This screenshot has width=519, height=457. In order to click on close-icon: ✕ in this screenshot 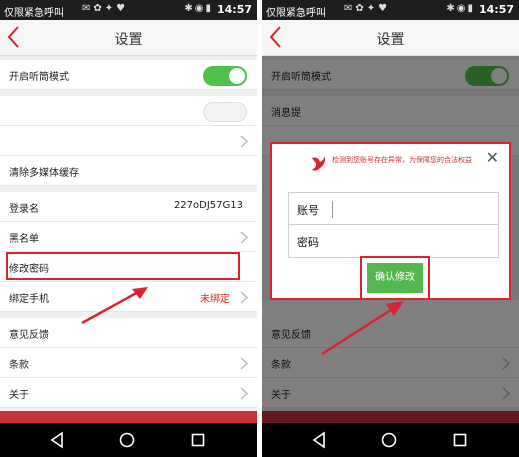, I will do `click(492, 158)`.